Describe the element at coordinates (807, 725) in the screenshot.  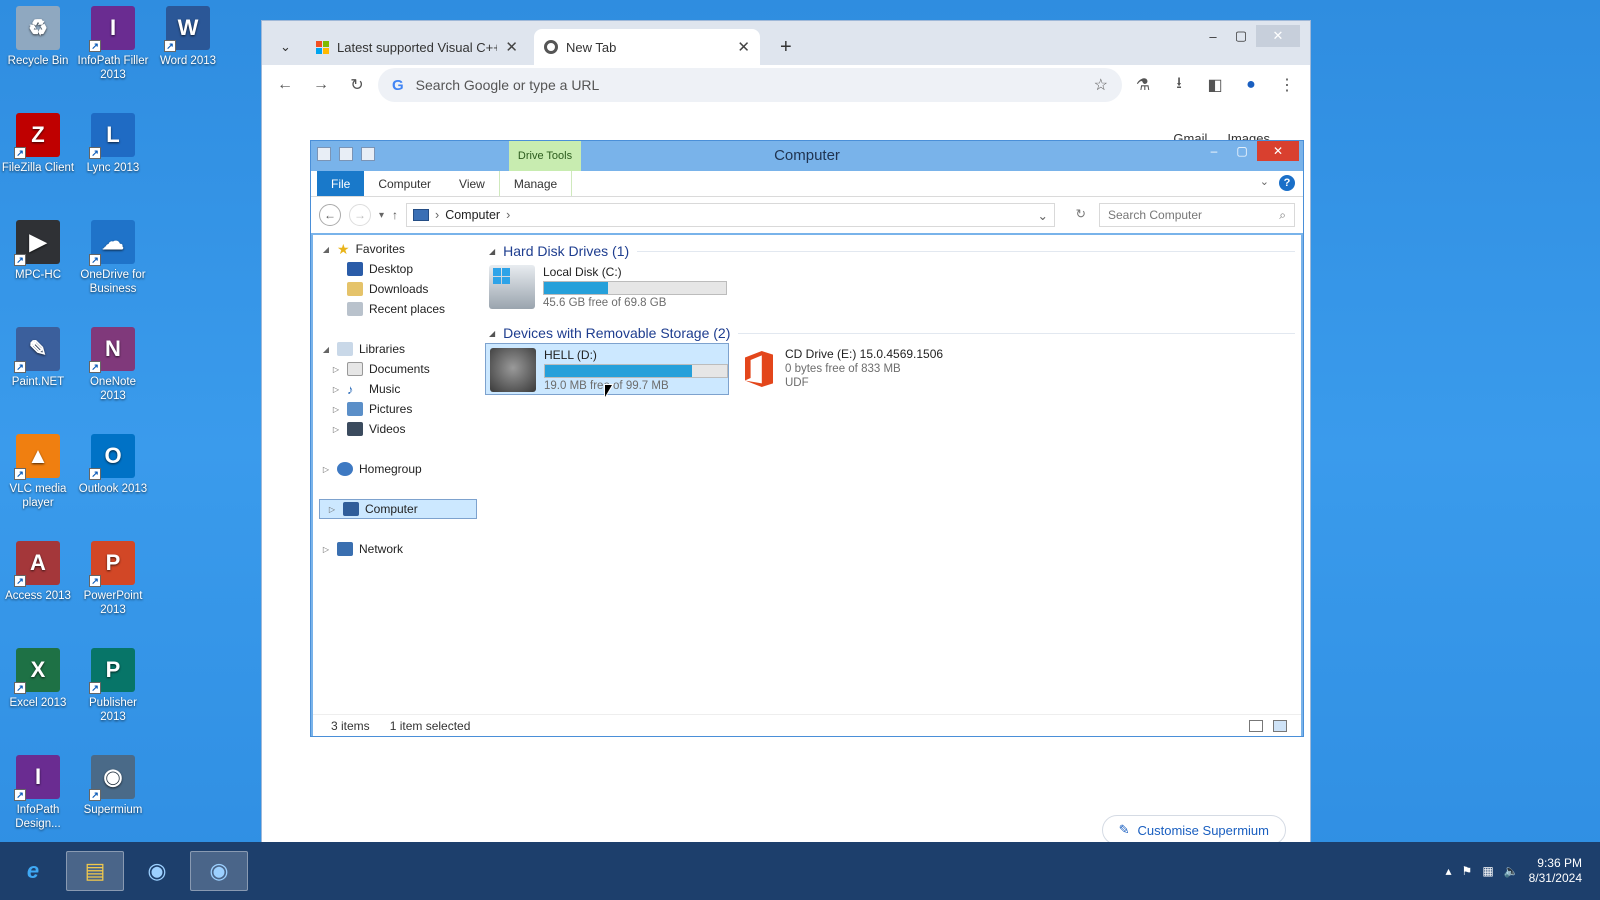
I see `status-bar: 3 items 1 item selected` at that location.